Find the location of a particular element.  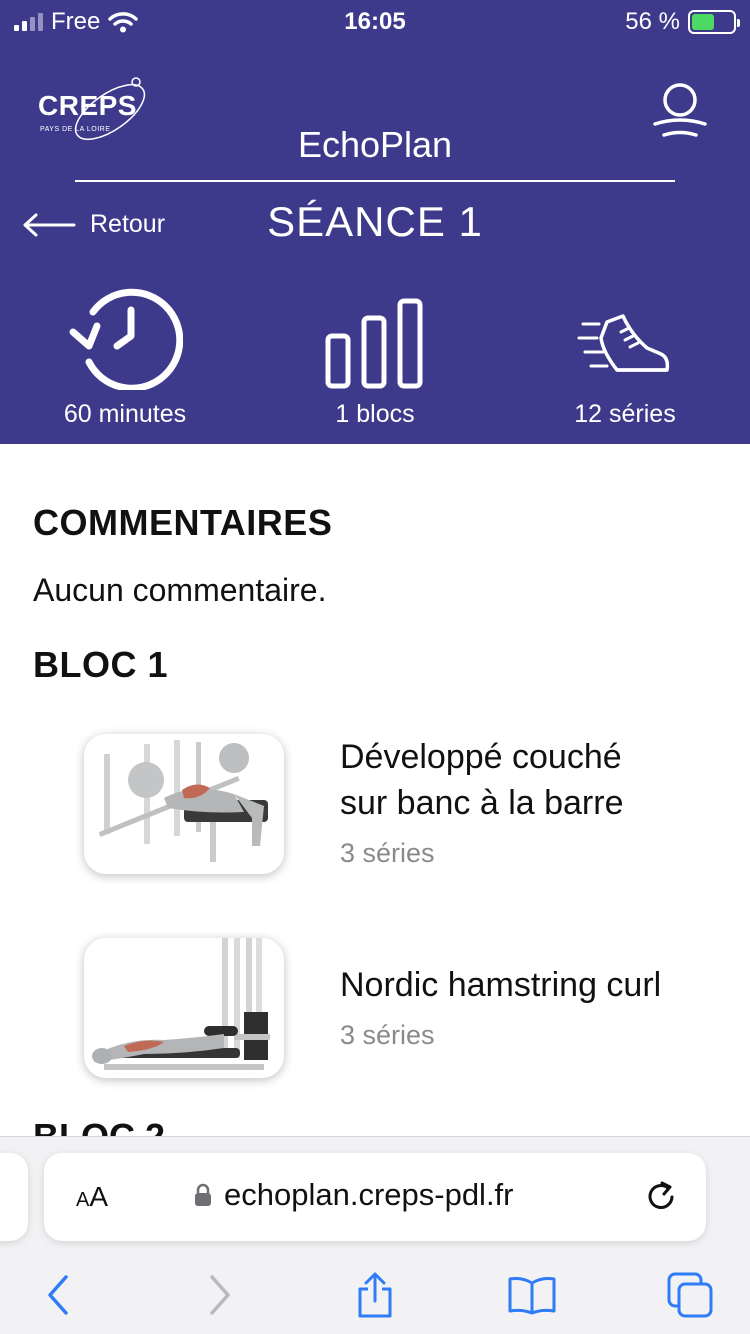

url-display: echoplan.creps-pdl.fr is located at coordinates (354, 1195).